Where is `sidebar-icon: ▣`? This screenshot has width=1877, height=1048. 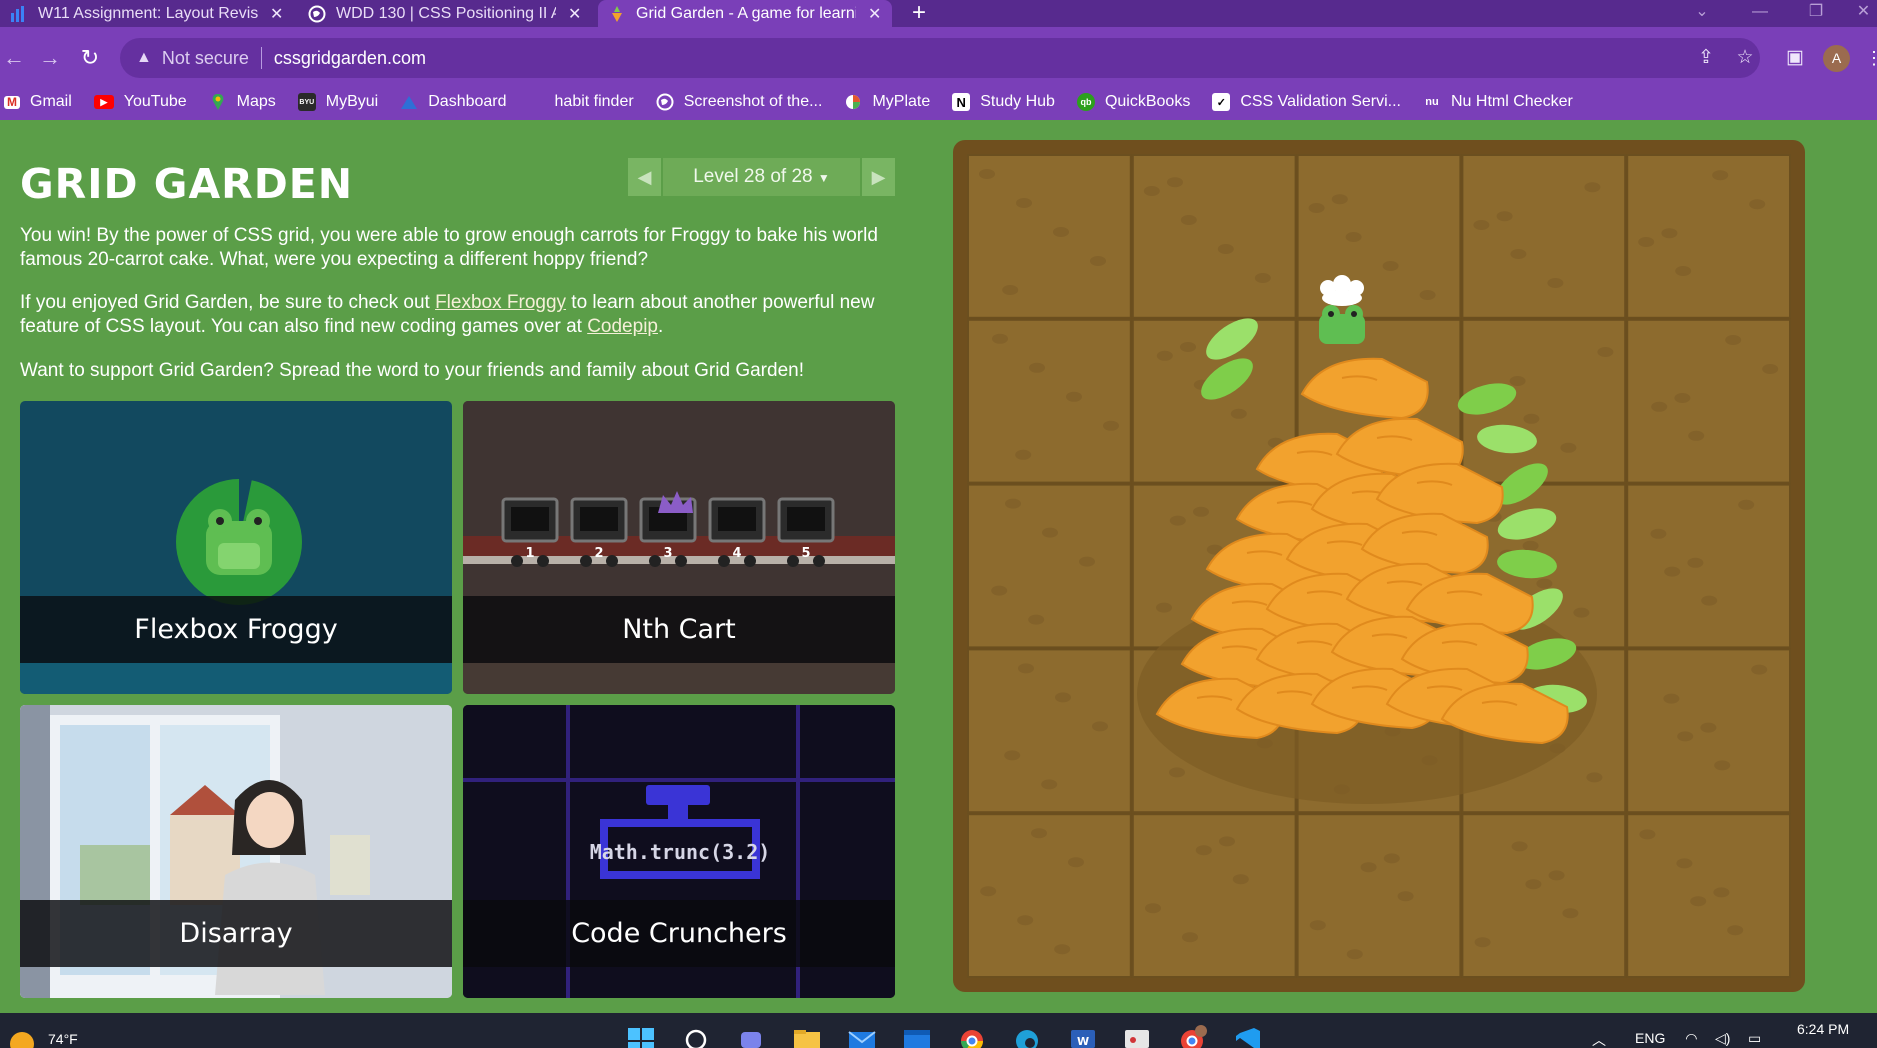 sidebar-icon: ▣ is located at coordinates (1795, 58).